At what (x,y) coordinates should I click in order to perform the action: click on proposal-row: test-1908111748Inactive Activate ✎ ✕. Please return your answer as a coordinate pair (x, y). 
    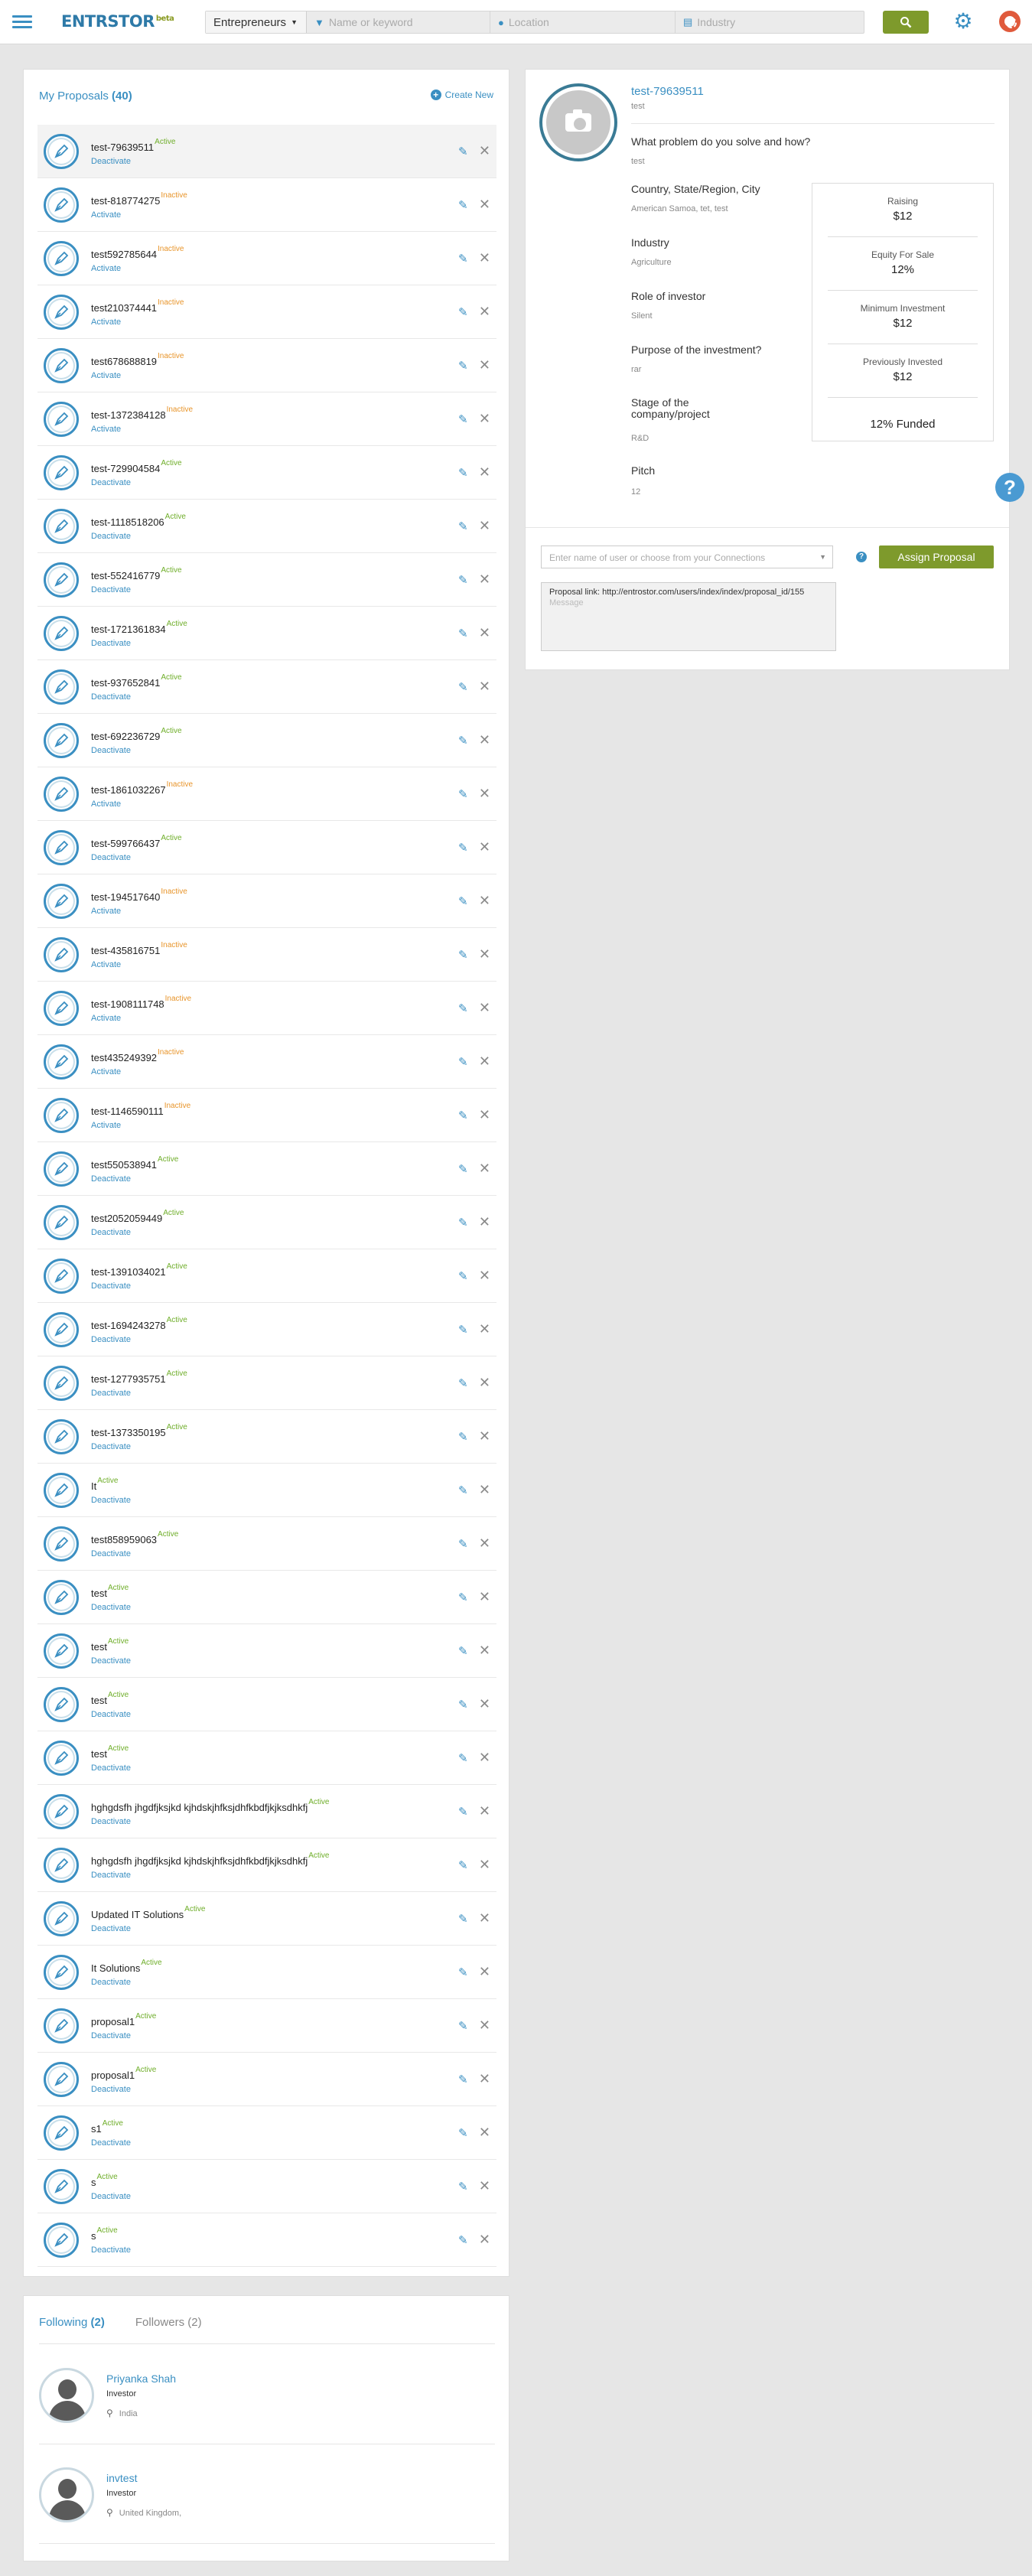
    Looking at the image, I should click on (267, 1009).